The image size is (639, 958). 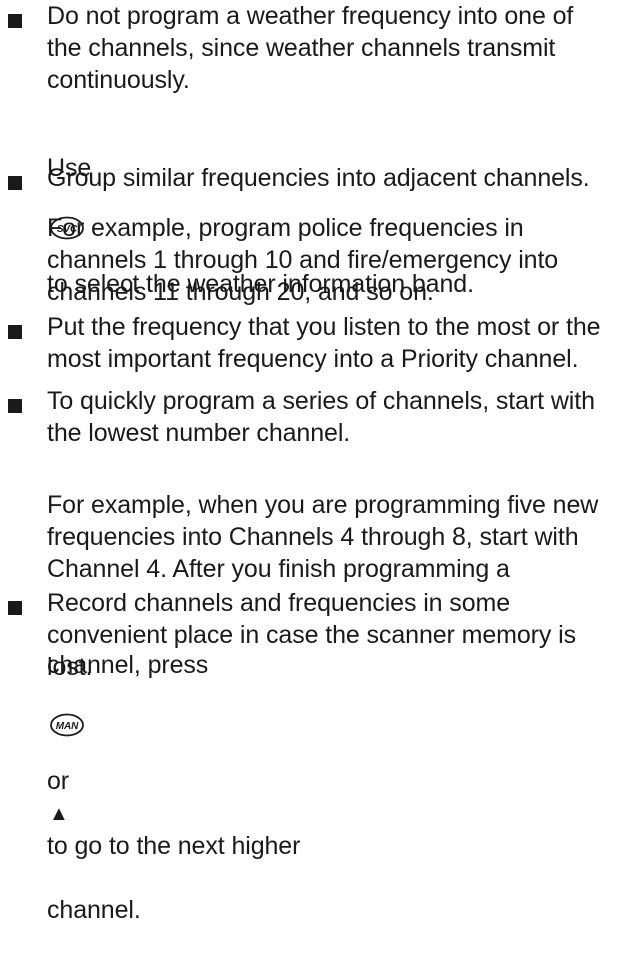 I want to click on man-key-icon: MAN, so click(x=67, y=709).